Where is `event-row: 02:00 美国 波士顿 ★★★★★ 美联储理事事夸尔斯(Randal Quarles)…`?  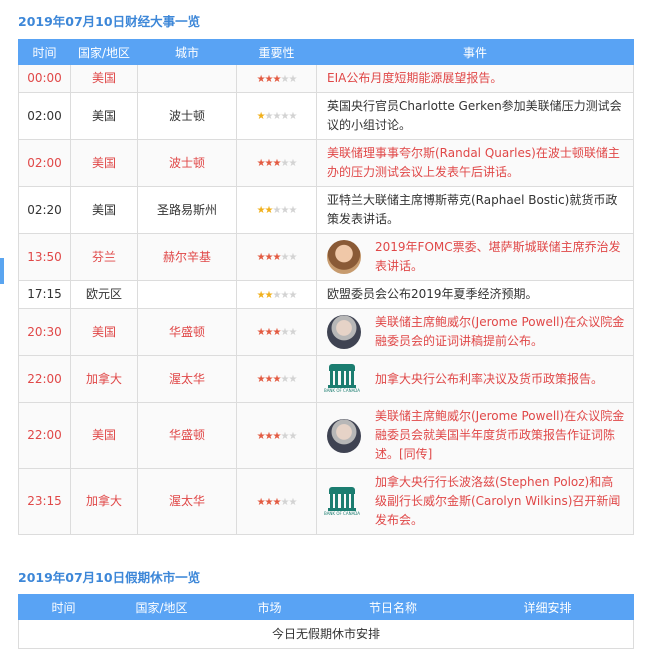
event-row: 02:00 美国 波士顿 ★★★★★ 美联储理事事夸尔斯(Randal Quarles)… is located at coordinates (326, 163).